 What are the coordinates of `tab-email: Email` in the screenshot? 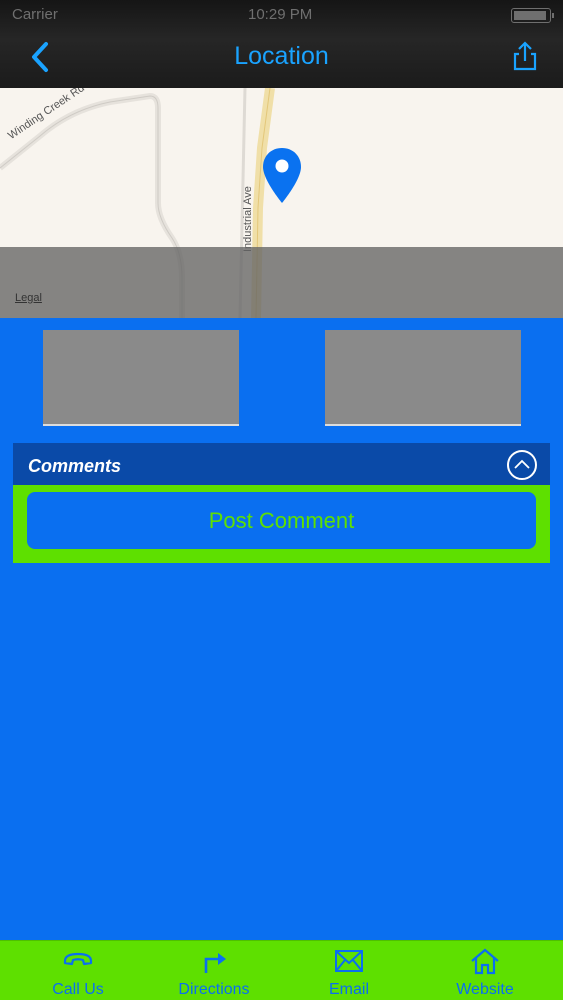 It's located at (349, 970).